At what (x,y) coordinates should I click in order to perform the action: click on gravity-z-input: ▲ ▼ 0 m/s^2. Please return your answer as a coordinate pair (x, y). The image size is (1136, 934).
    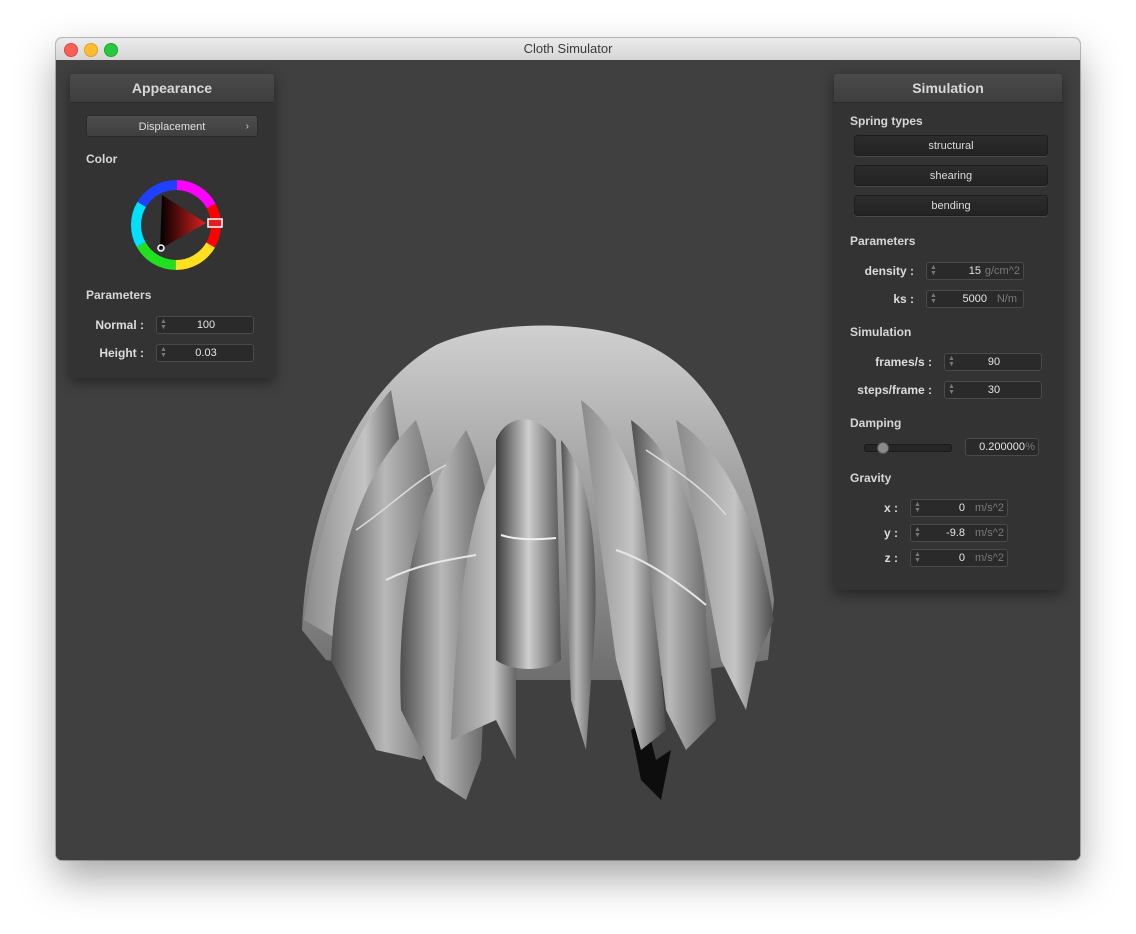
    Looking at the image, I should click on (959, 558).